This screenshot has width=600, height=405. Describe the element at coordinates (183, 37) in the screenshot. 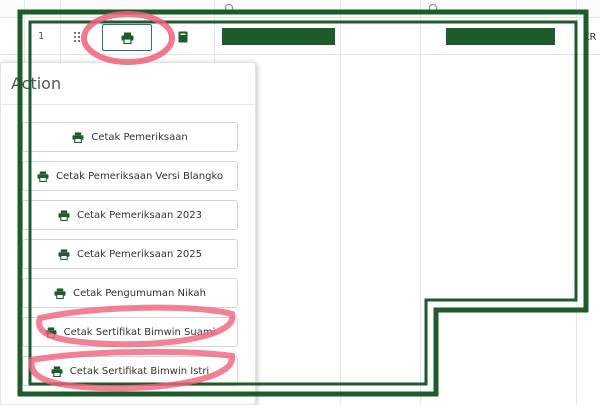

I see `book-icon` at that location.